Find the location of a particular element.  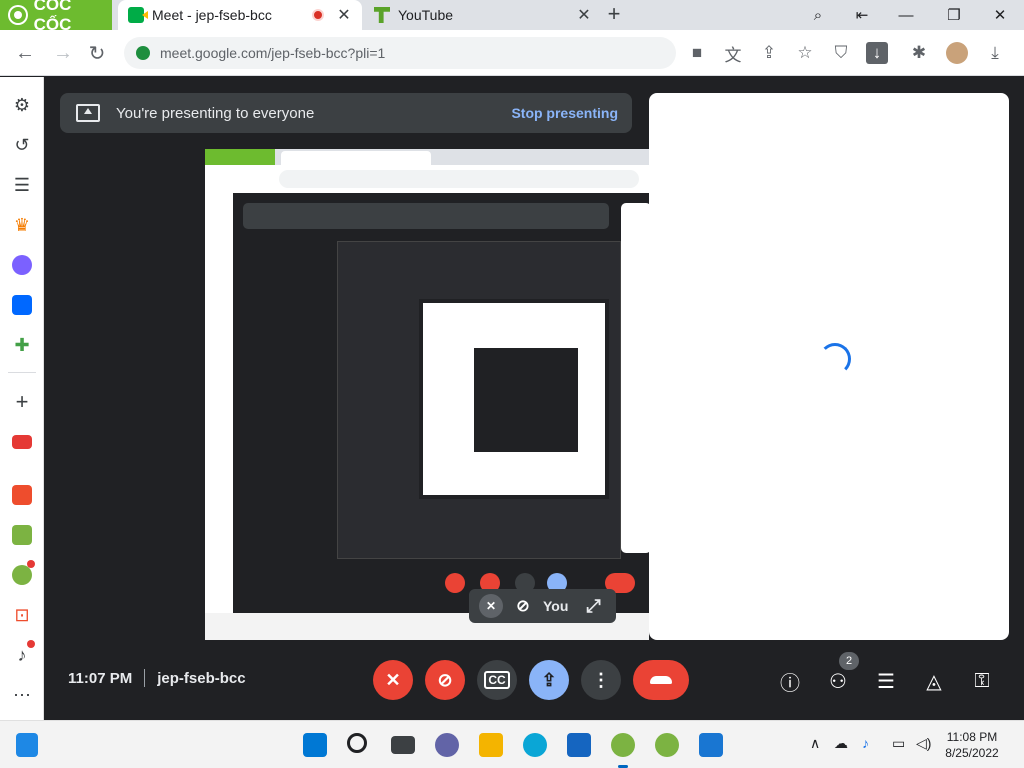

activities-button: ◬ is located at coordinates (934, 681).